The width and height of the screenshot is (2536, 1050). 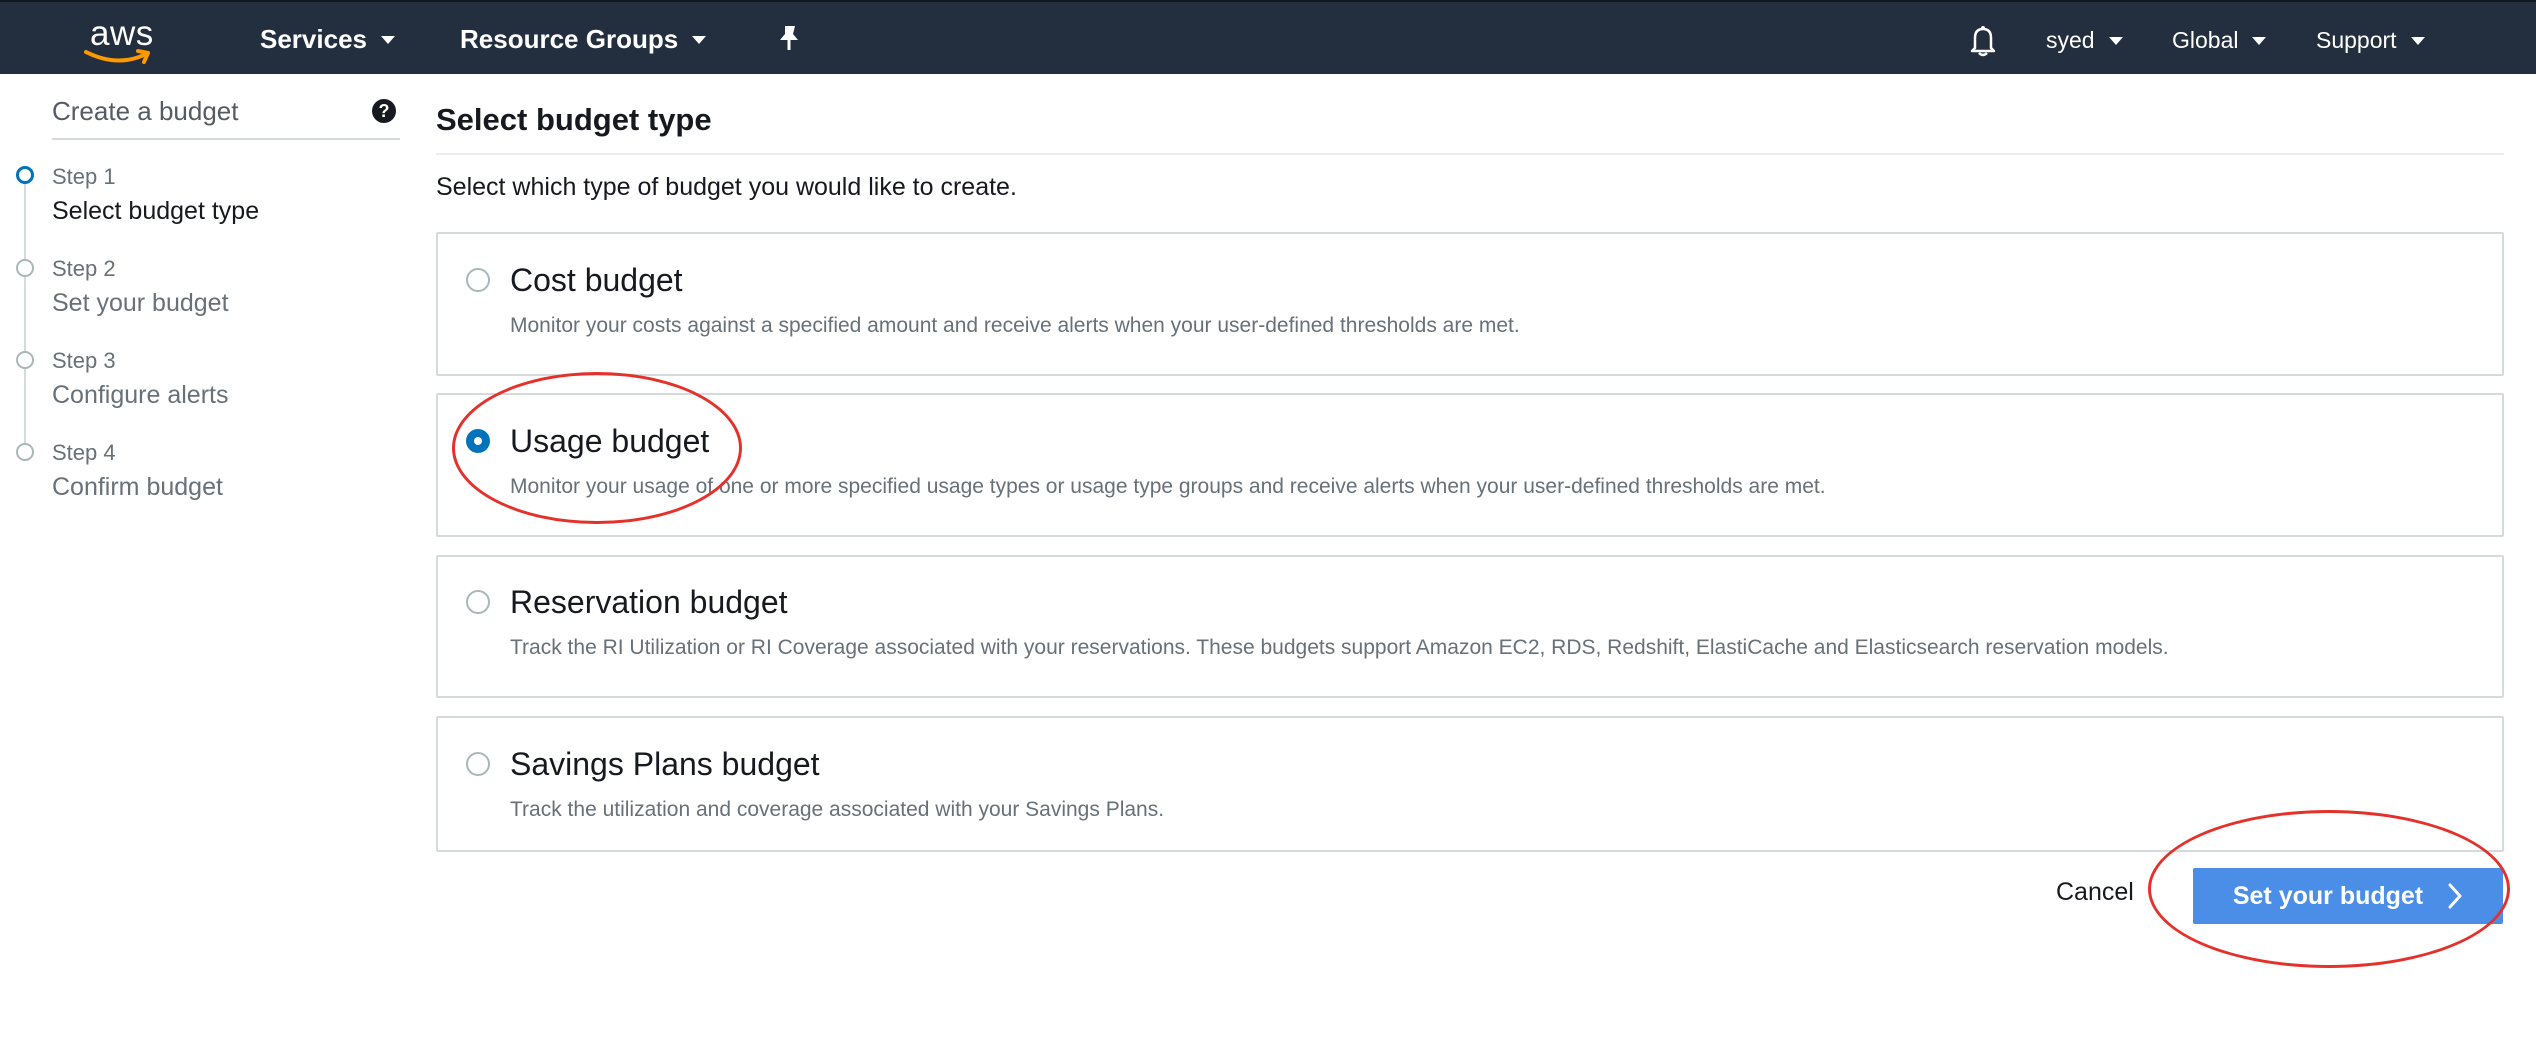 What do you see at coordinates (478, 764) in the screenshot?
I see `savings-plans-budget-radio` at bounding box center [478, 764].